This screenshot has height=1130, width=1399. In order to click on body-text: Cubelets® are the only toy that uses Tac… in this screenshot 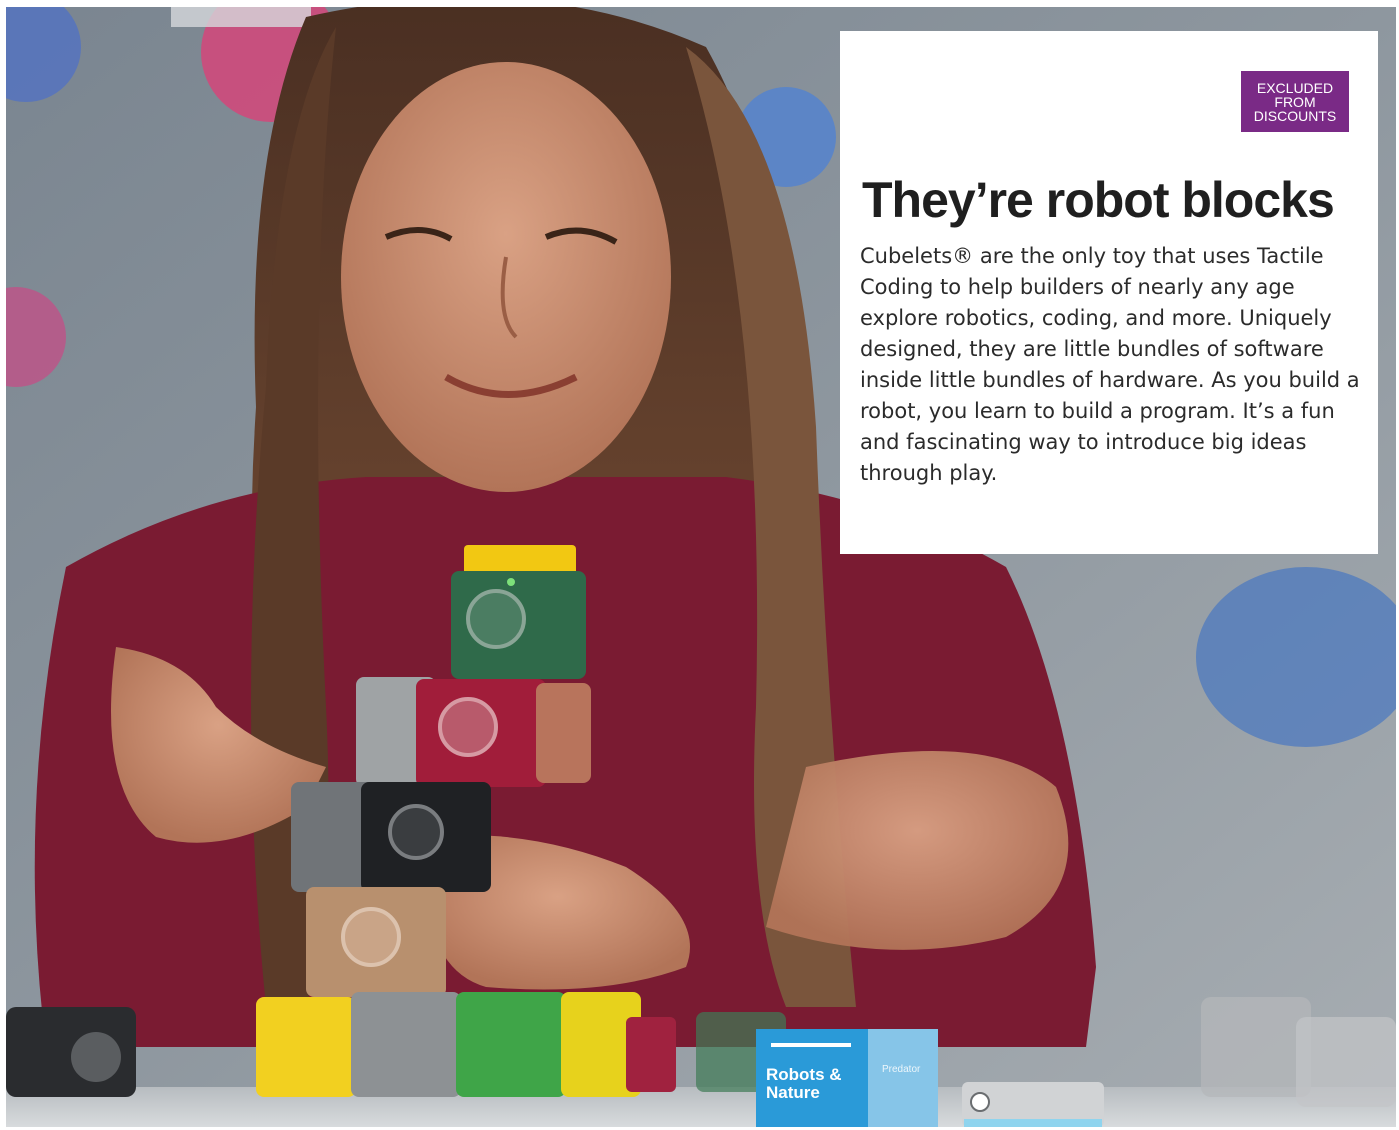, I will do `click(1110, 364)`.